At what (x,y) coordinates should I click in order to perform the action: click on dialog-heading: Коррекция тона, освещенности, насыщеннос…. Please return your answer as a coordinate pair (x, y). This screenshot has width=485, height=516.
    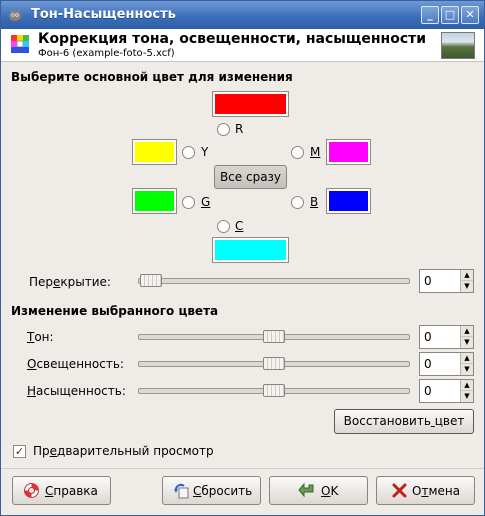
    Looking at the image, I should click on (232, 39).